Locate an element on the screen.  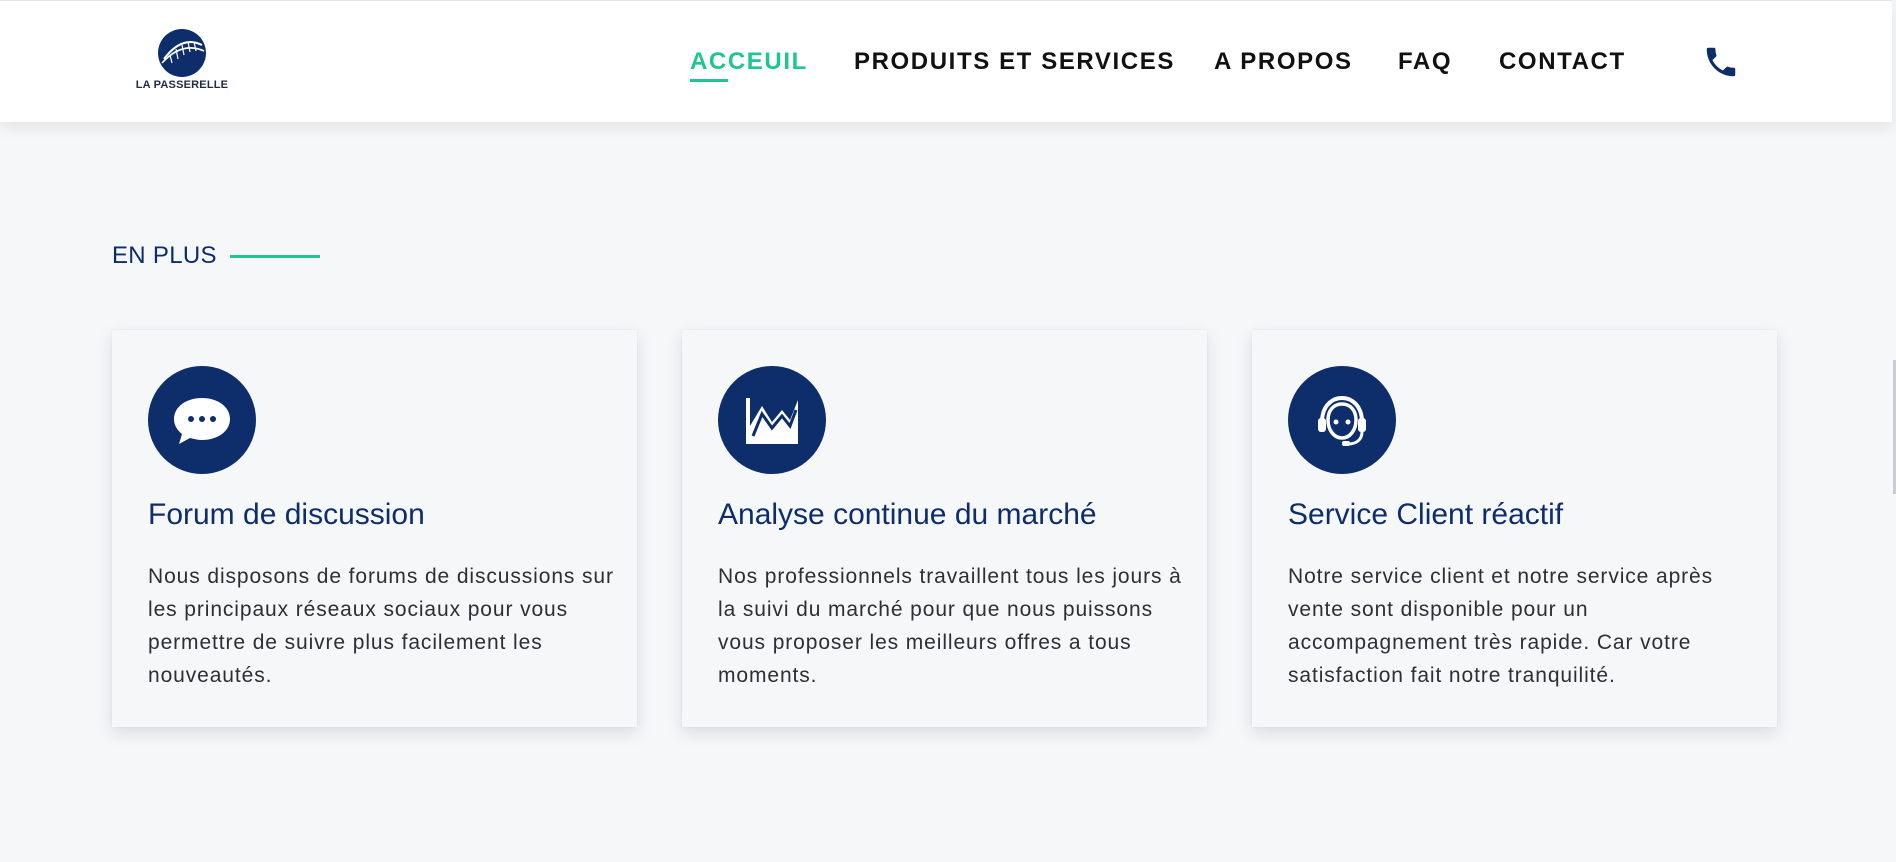
brand-name: LA PASSERELLE is located at coordinates (182, 85).